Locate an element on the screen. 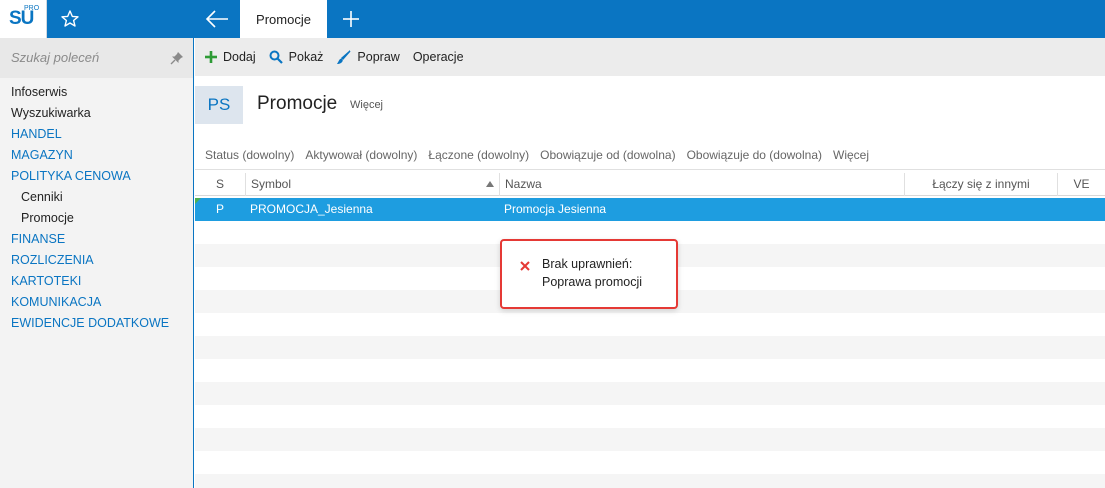  column-header-symbol-label: Symbol is located at coordinates (271, 184).